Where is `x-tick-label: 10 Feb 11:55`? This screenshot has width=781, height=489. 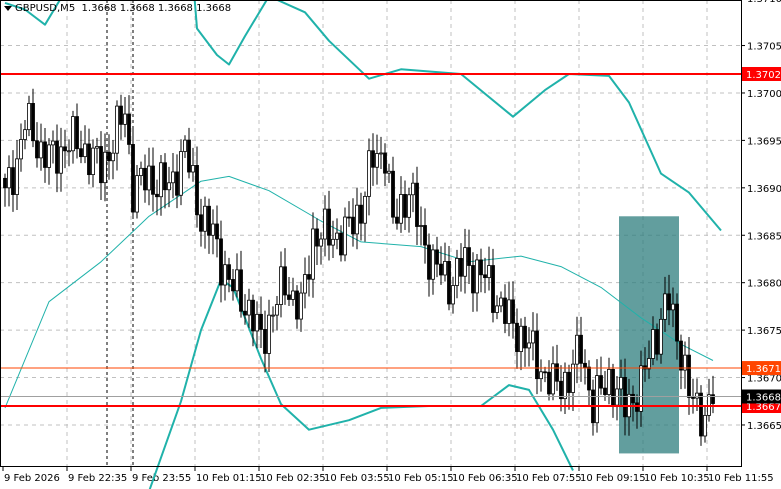
x-tick-label: 10 Feb 11:55 is located at coordinates (741, 478).